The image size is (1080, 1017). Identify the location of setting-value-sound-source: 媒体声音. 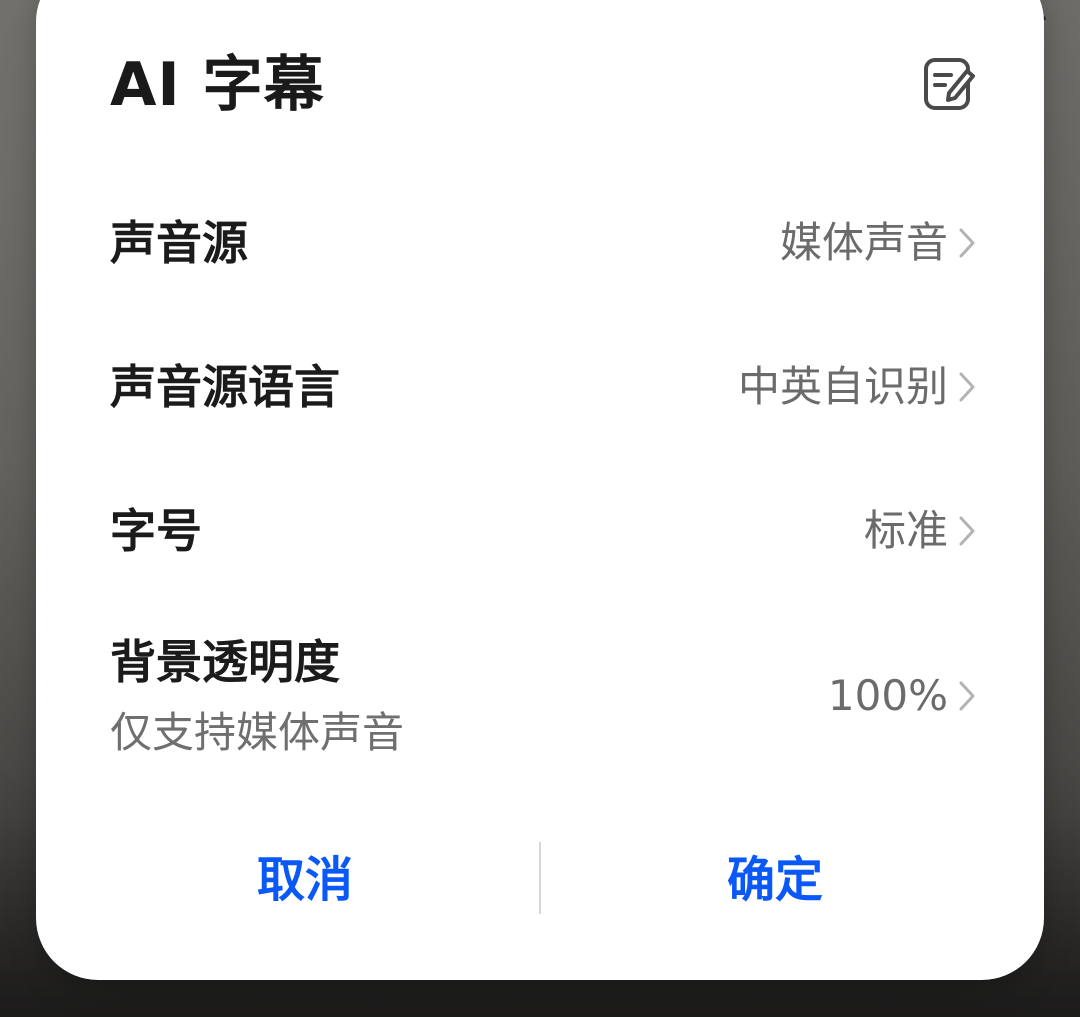
(863, 242).